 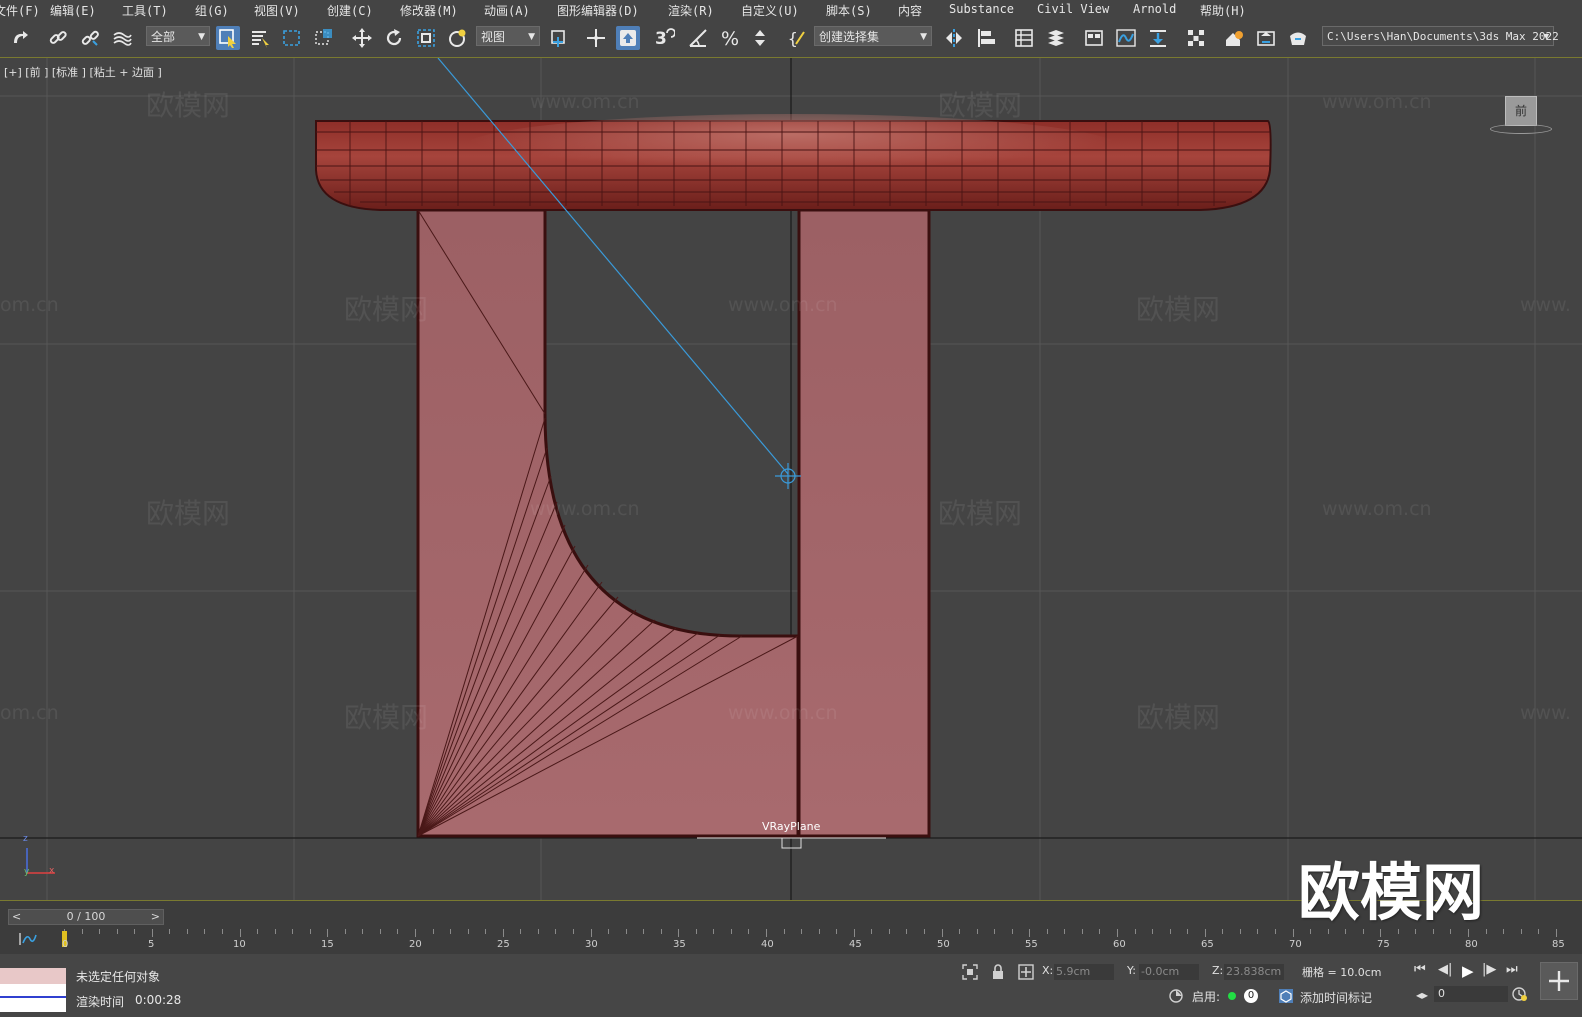 I want to click on viewcube-compass-ring, so click(x=1521, y=129).